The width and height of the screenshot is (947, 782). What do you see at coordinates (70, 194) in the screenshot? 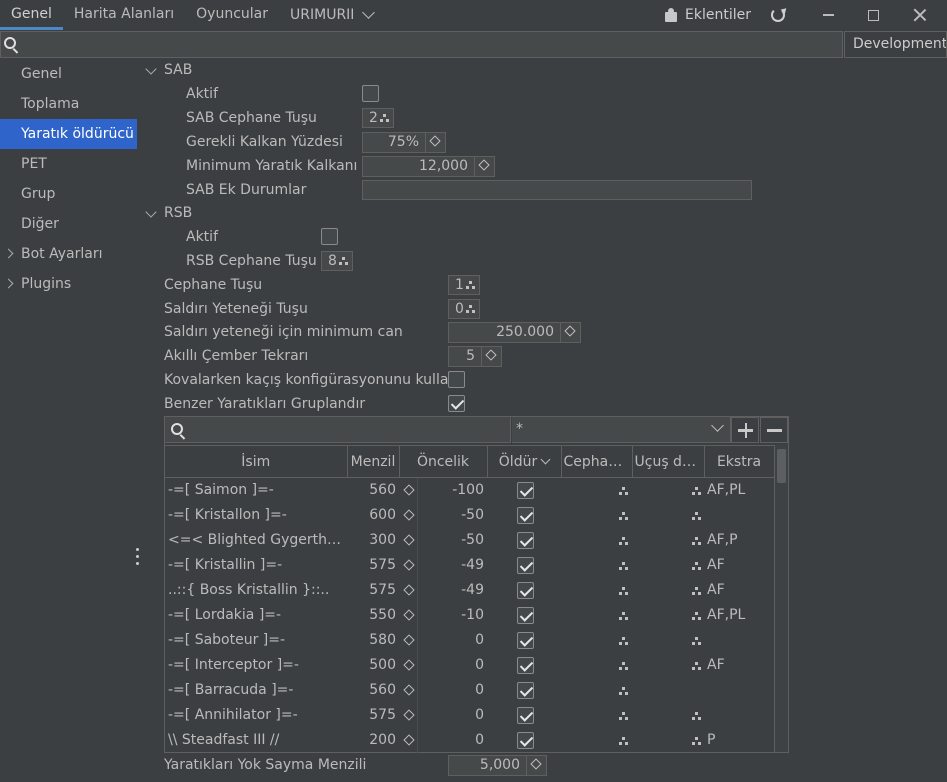
I see `sidebar-item-grup: Grup` at bounding box center [70, 194].